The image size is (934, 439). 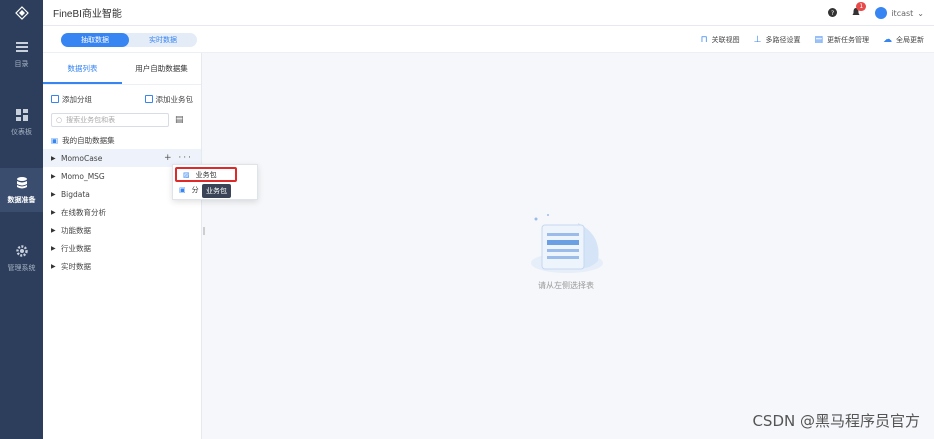 What do you see at coordinates (122, 140) in the screenshot?
I see `my-self-service-datasets: ▣ 我的自助数据集` at bounding box center [122, 140].